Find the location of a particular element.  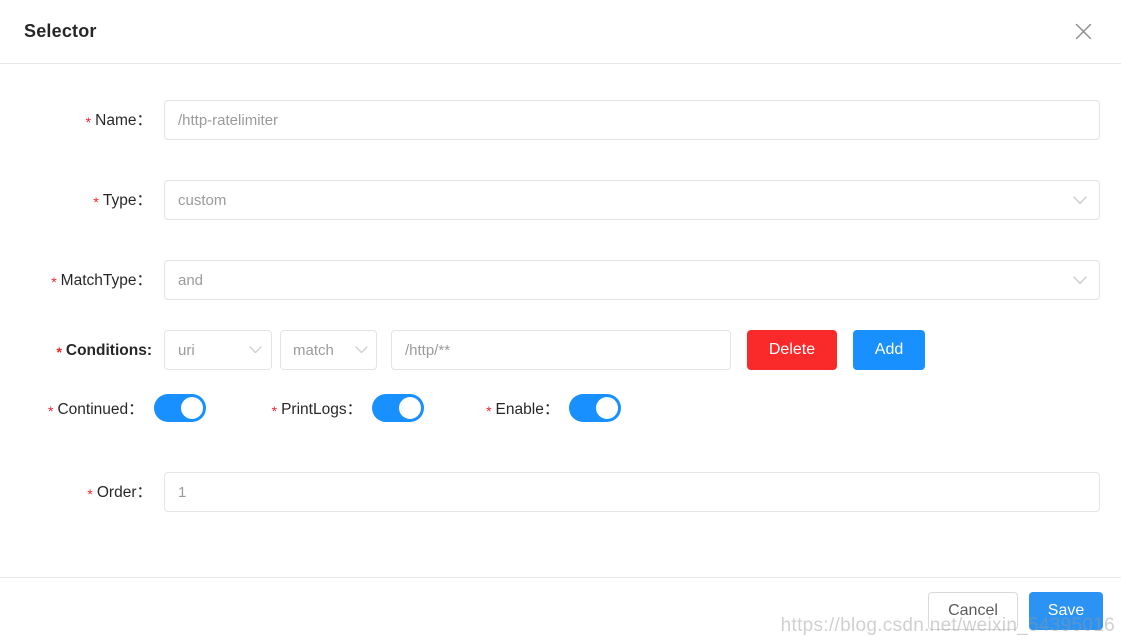

toggle-group-printlogs: * PrintLogs： is located at coordinates (348, 408).